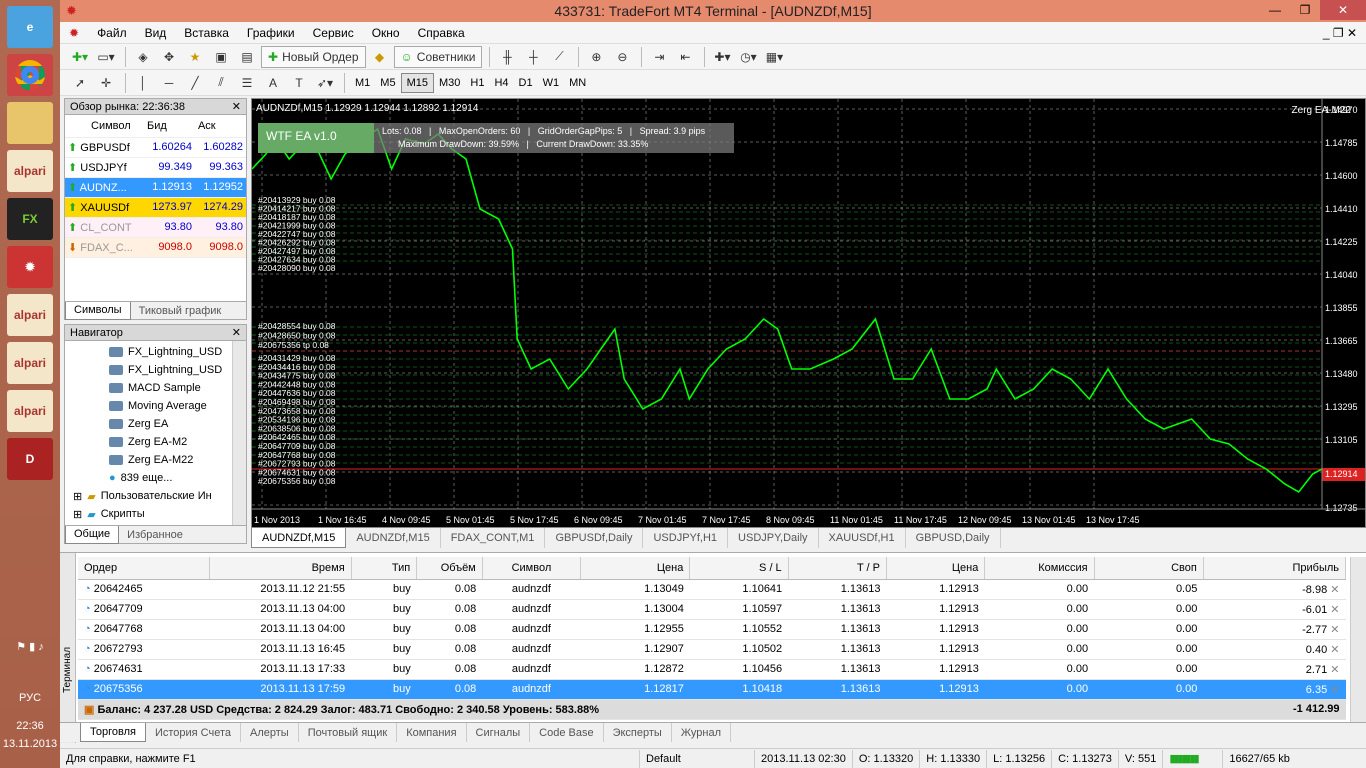  I want to click on advisors-button: ☺ Советники, so click(438, 56).